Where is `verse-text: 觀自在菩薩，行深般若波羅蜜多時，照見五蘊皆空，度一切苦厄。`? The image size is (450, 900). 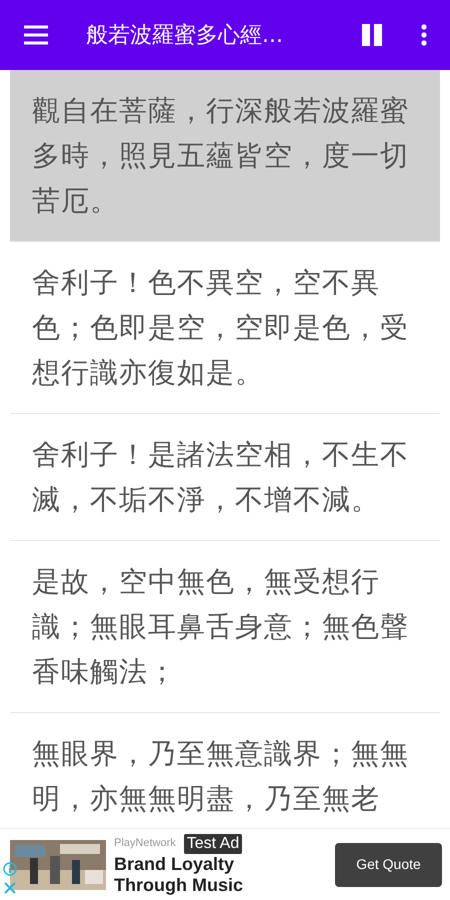 verse-text: 觀自在菩薩，行深般若波羅蜜多時，照見五蘊皆空，度一切苦厄。 is located at coordinates (221, 156).